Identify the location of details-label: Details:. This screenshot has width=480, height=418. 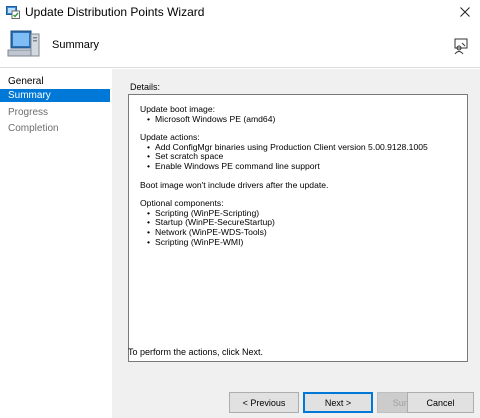
(145, 87).